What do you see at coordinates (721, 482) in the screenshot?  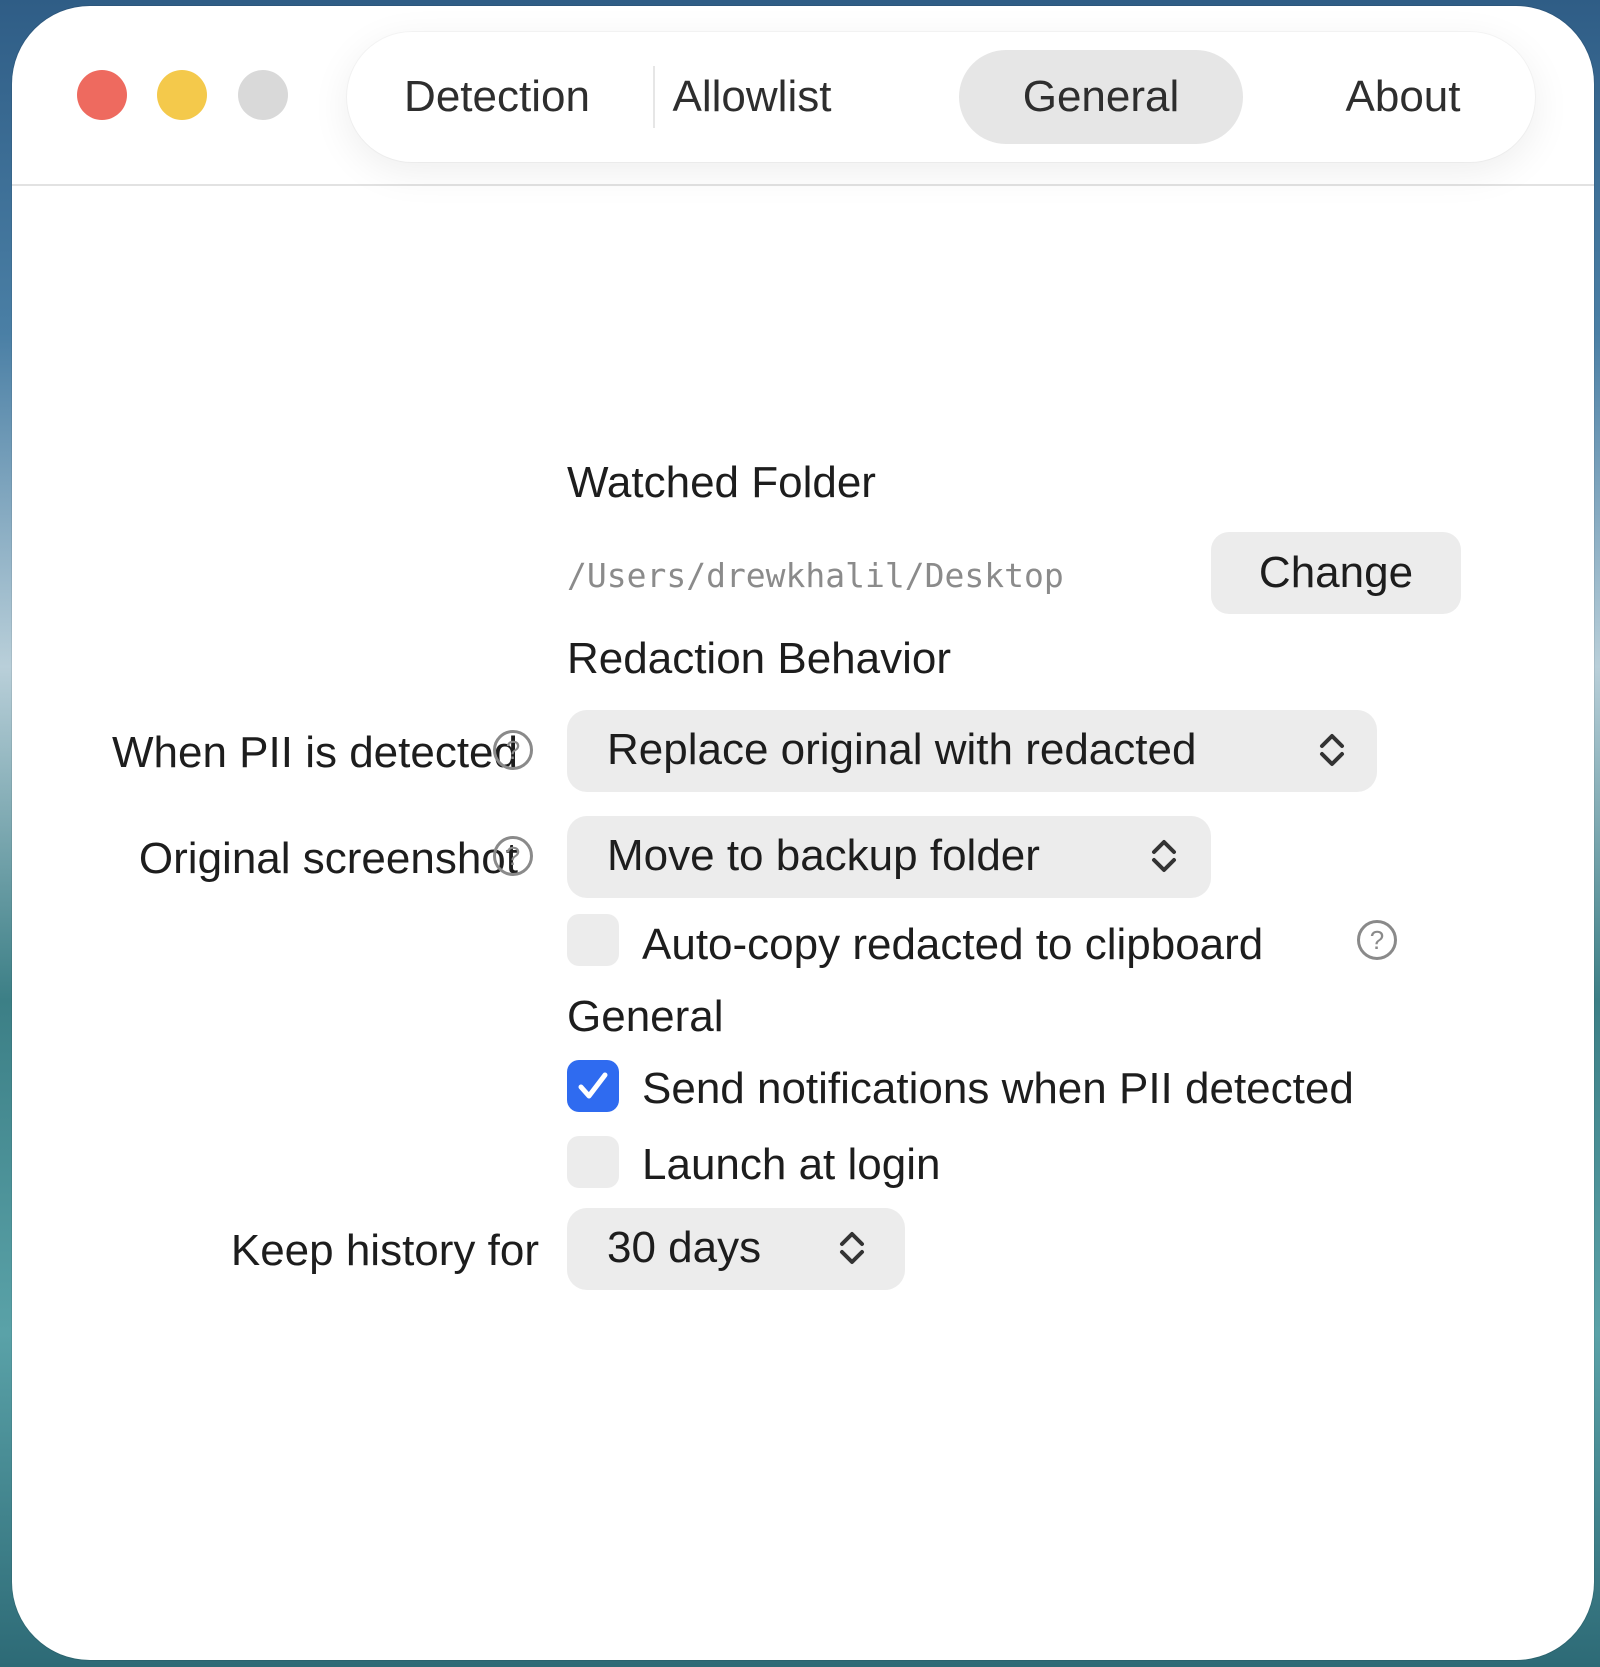 I see `watched-folder-heading: Watched Folder` at bounding box center [721, 482].